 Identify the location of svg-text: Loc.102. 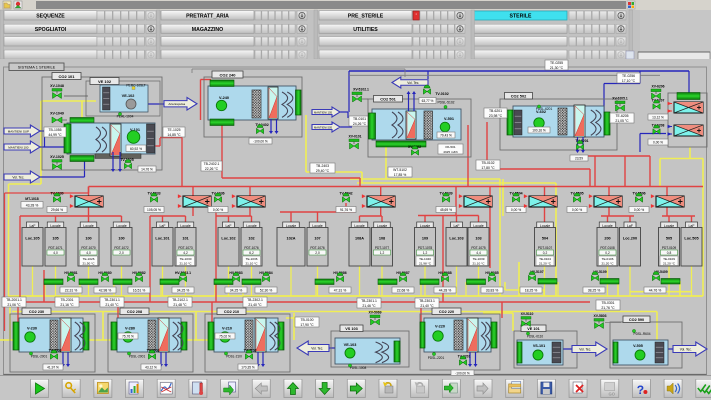
(228, 239).